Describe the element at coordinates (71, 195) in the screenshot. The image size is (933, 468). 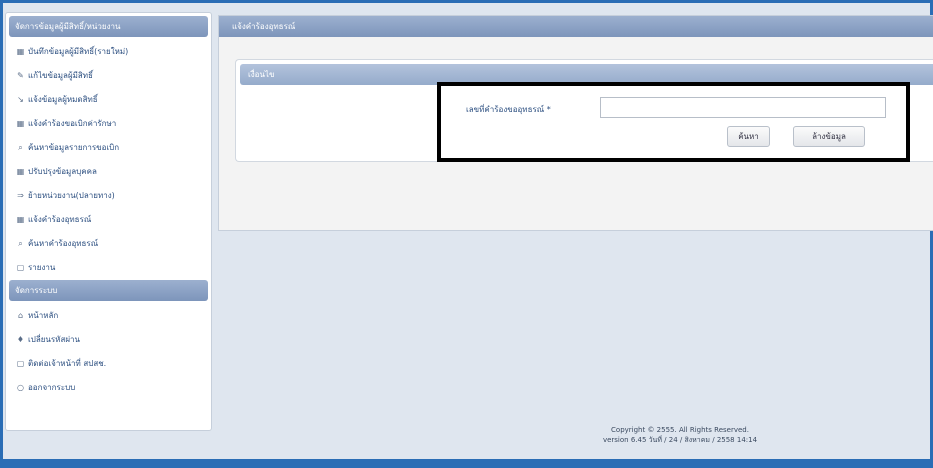
I see `sidebar-item-label: ย้ายหน่วยงาน(ปลายทาง)` at that location.